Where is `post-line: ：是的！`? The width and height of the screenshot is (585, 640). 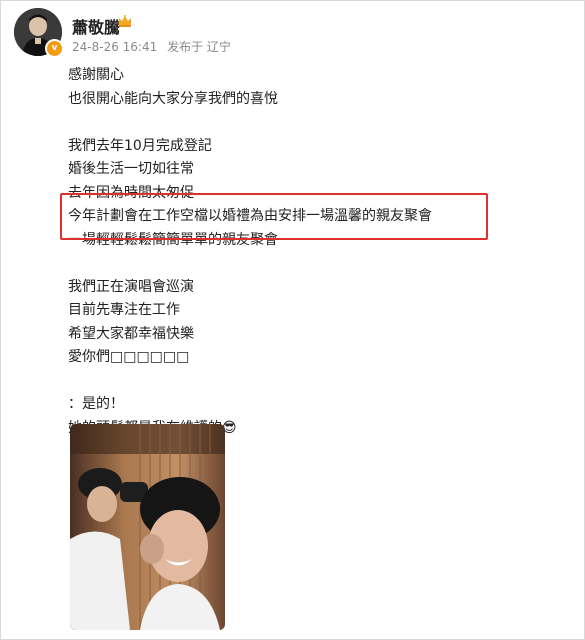
post-line: ：是的！ is located at coordinates (96, 404).